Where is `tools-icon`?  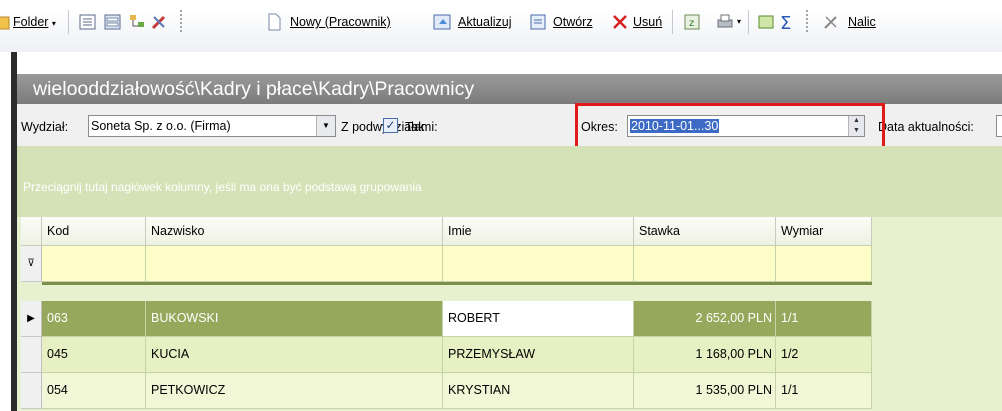
tools-icon is located at coordinates (159, 22).